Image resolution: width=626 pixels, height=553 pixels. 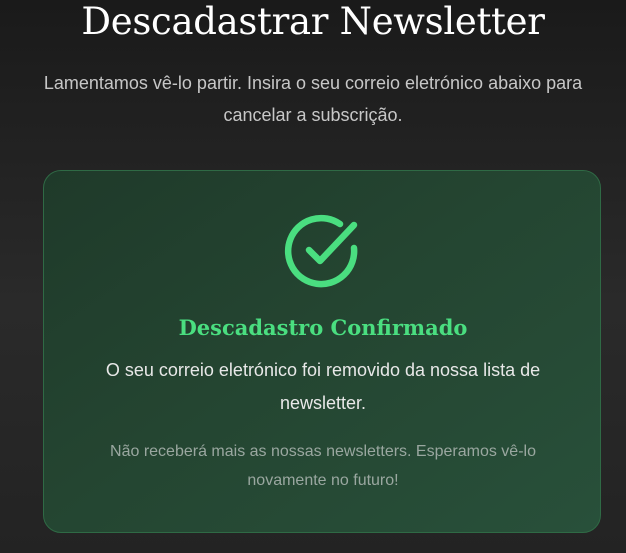 I want to click on page-title: Descadastrar Newsletter, so click(x=313, y=21).